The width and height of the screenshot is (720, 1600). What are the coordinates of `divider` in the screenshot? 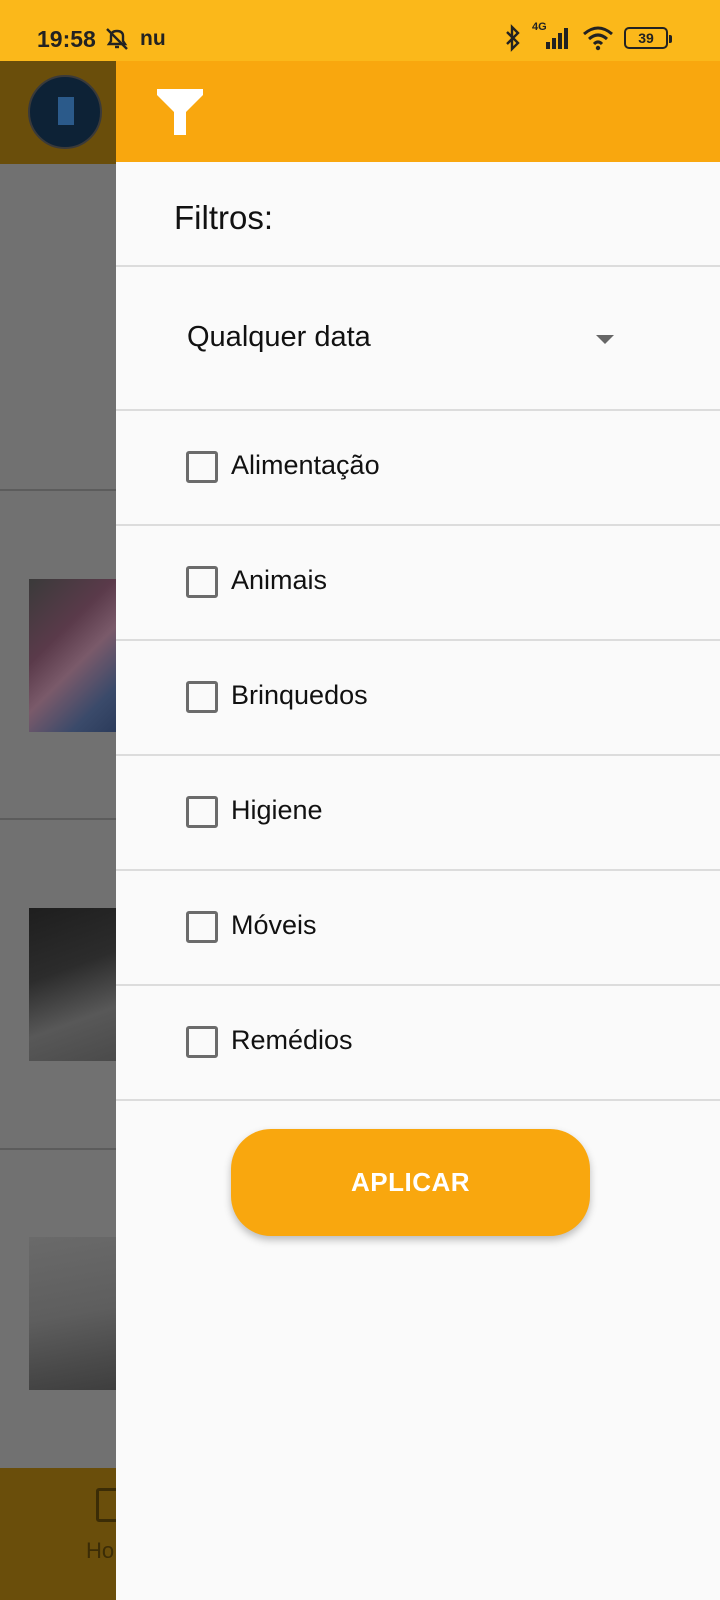 It's located at (418, 1100).